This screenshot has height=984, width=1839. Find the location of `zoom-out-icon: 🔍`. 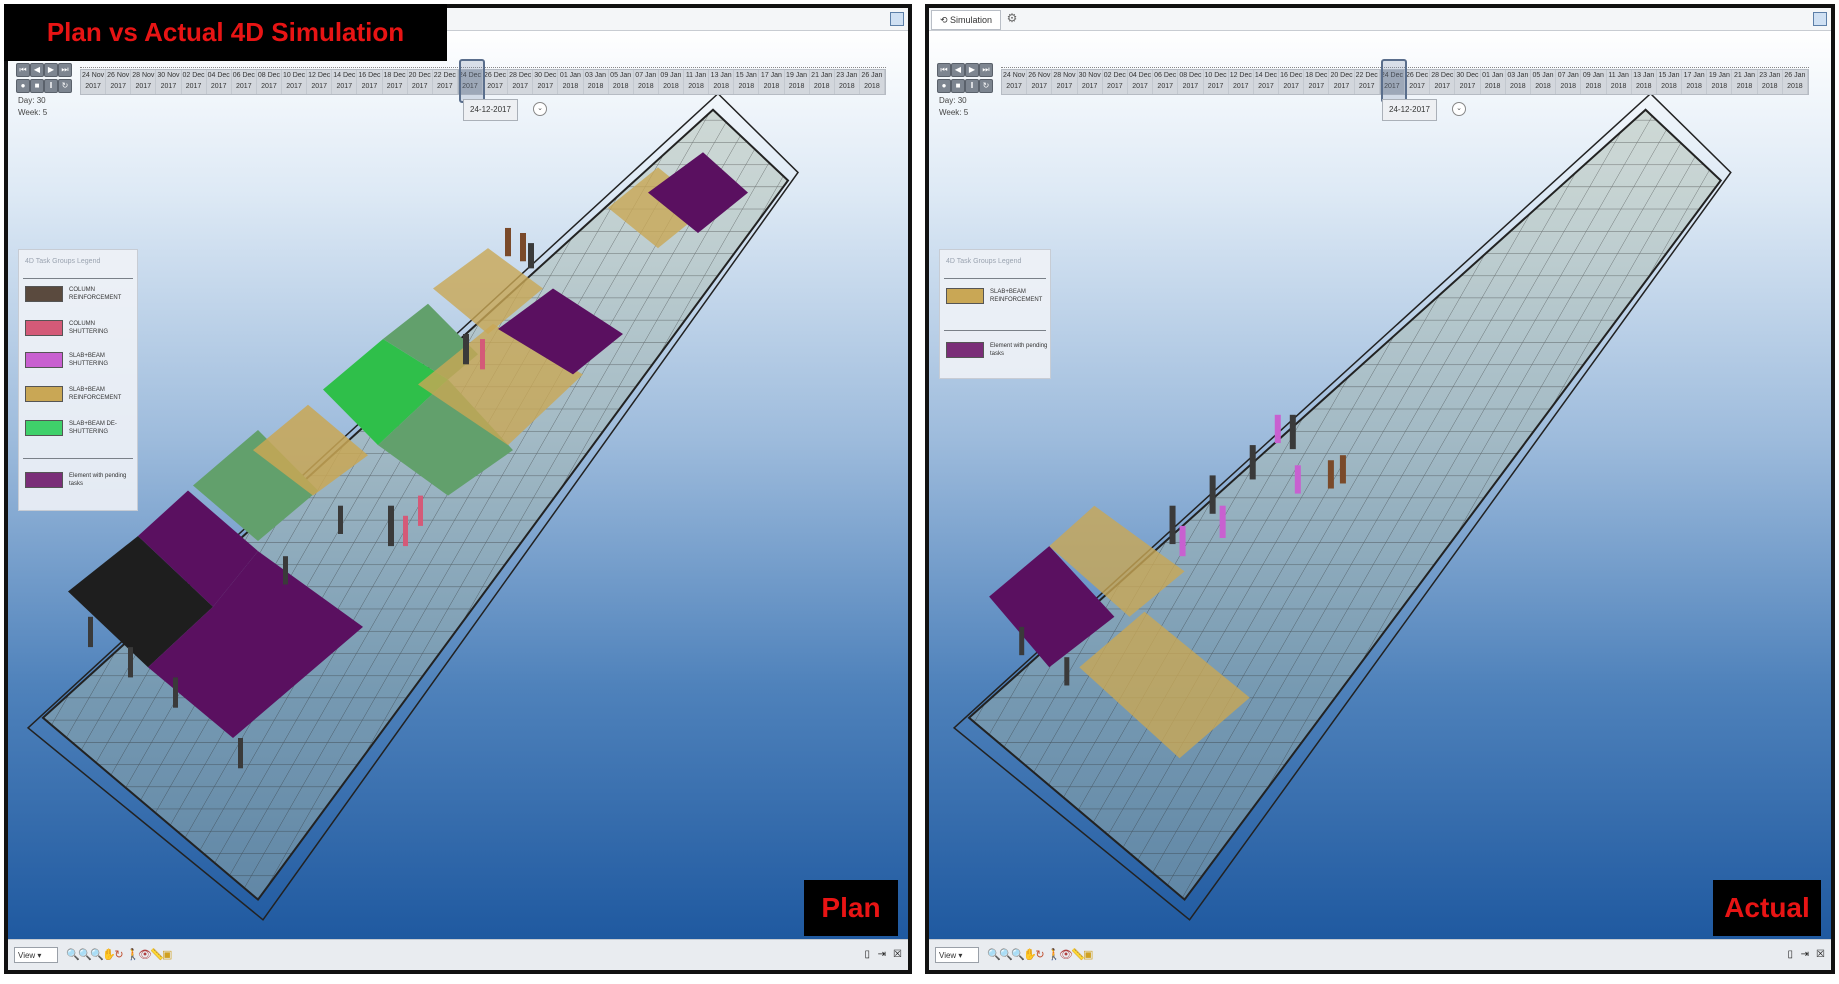

zoom-out-icon: 🔍 is located at coordinates (97, 955).